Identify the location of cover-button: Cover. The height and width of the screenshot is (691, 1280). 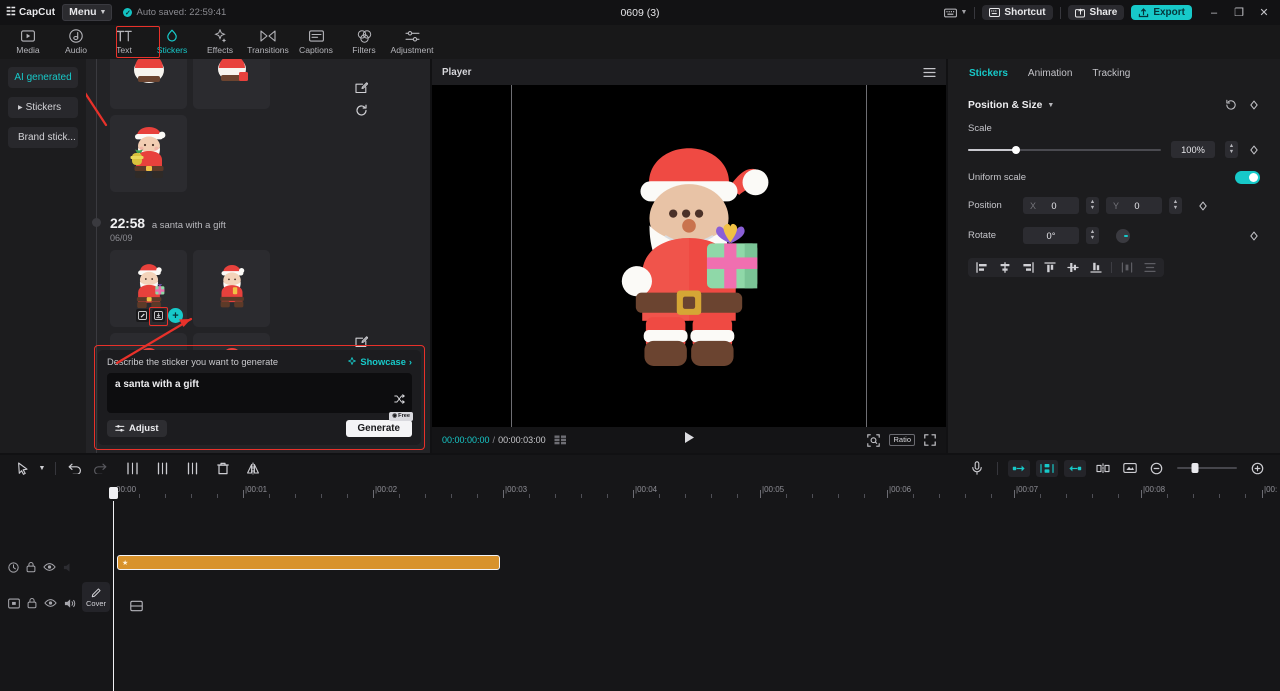
(96, 597).